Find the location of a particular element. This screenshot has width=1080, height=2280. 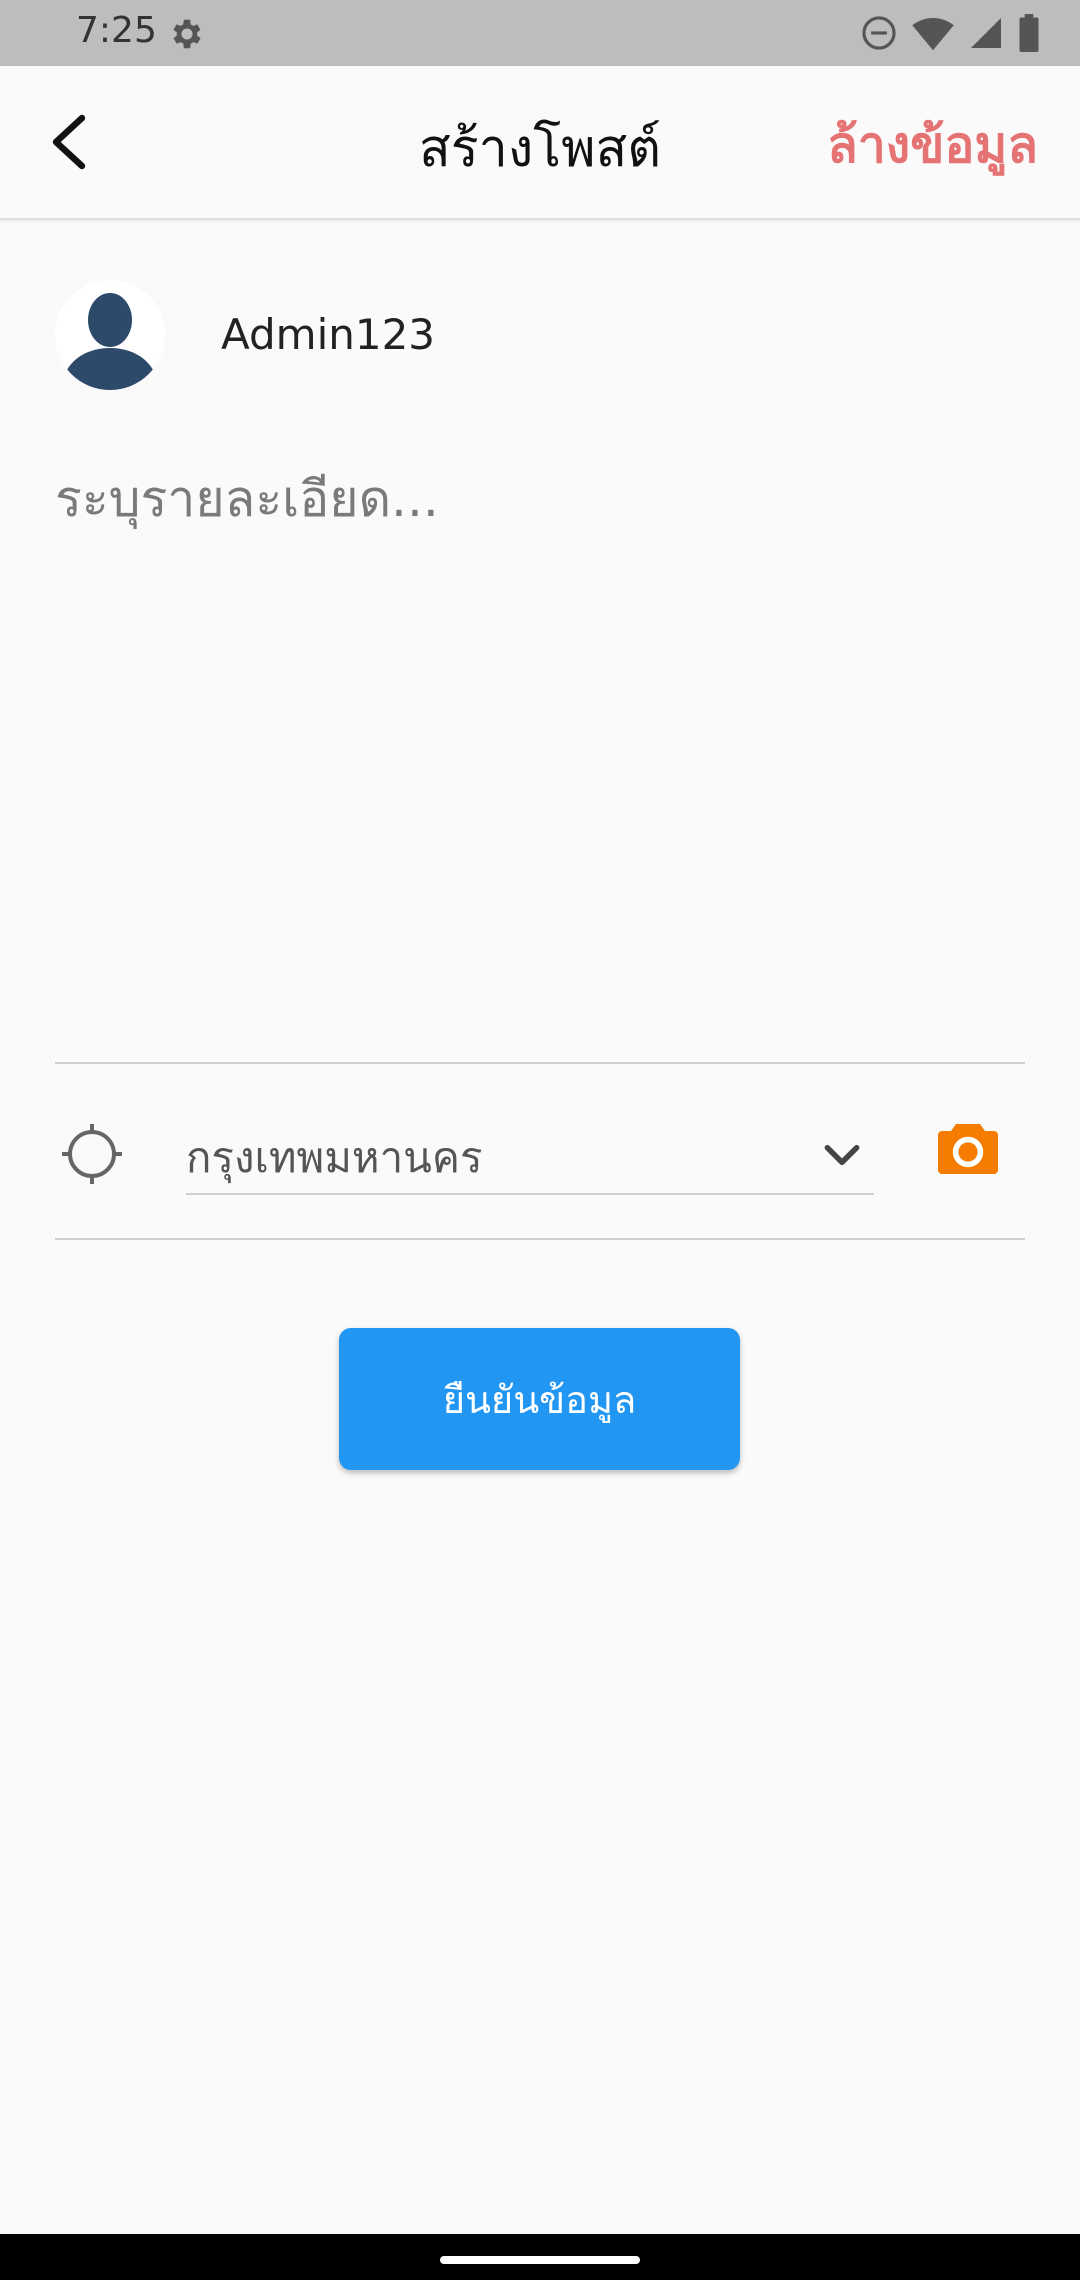

crosshair-icon is located at coordinates (92, 1154).